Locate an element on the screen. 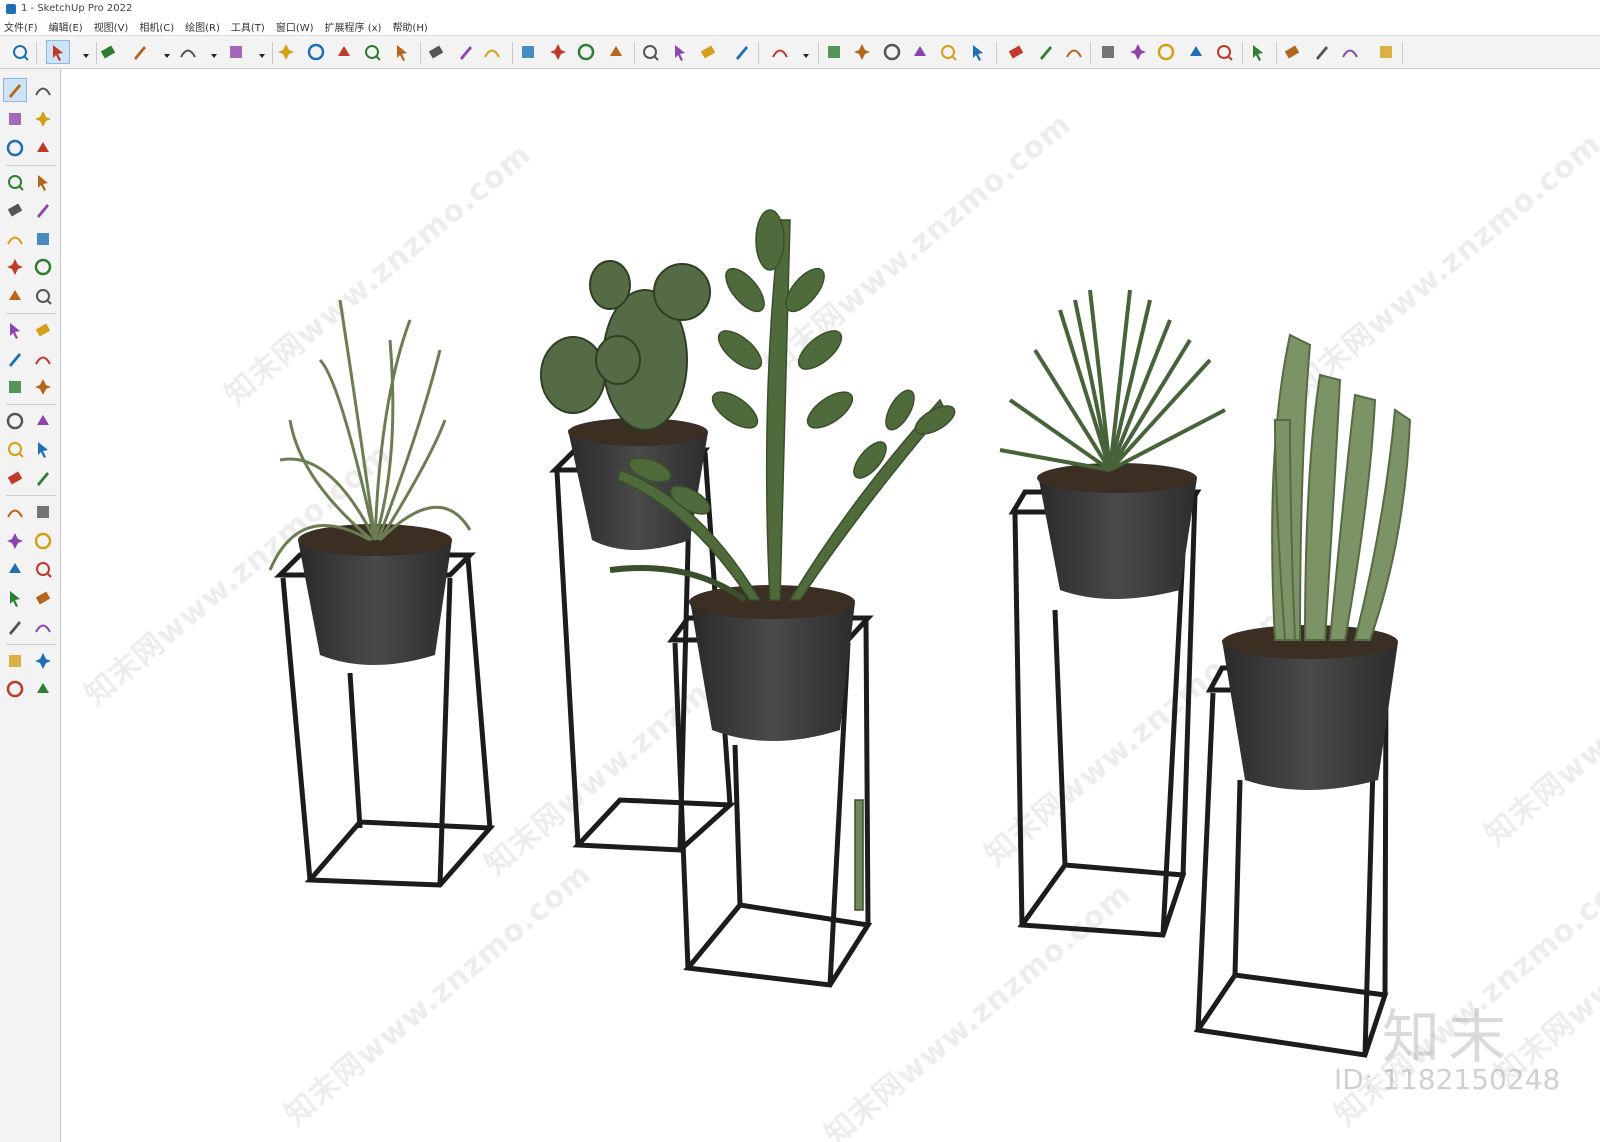  three-point-arc-icon is located at coordinates (15, 296).